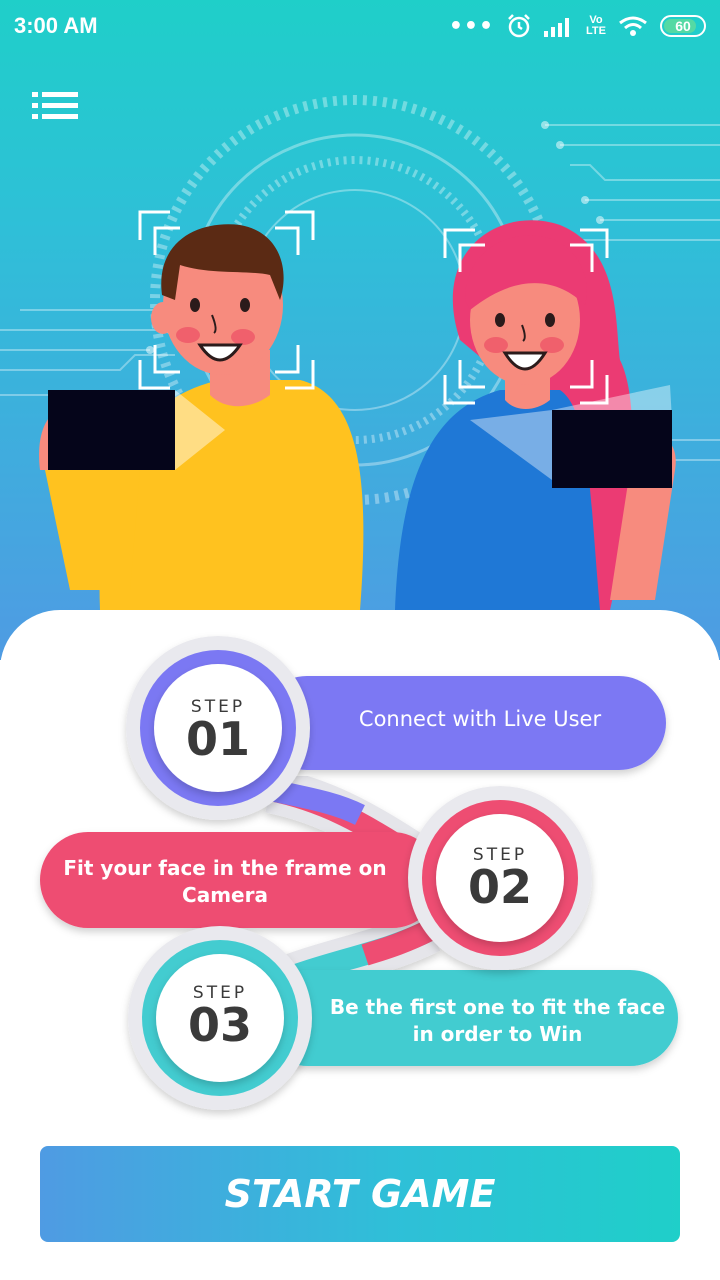 The image size is (720, 1280). I want to click on menu-icon, so click(55, 105).